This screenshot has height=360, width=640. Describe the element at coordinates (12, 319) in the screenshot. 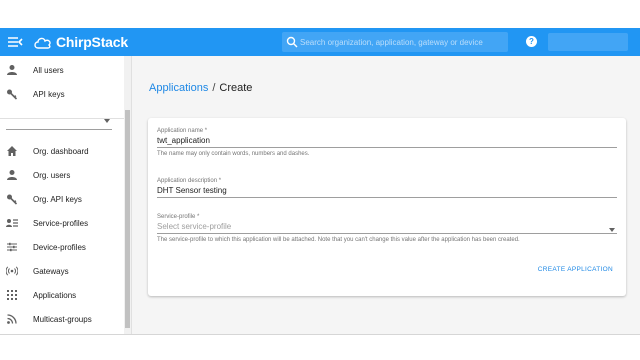

I see `rss-icon` at that location.